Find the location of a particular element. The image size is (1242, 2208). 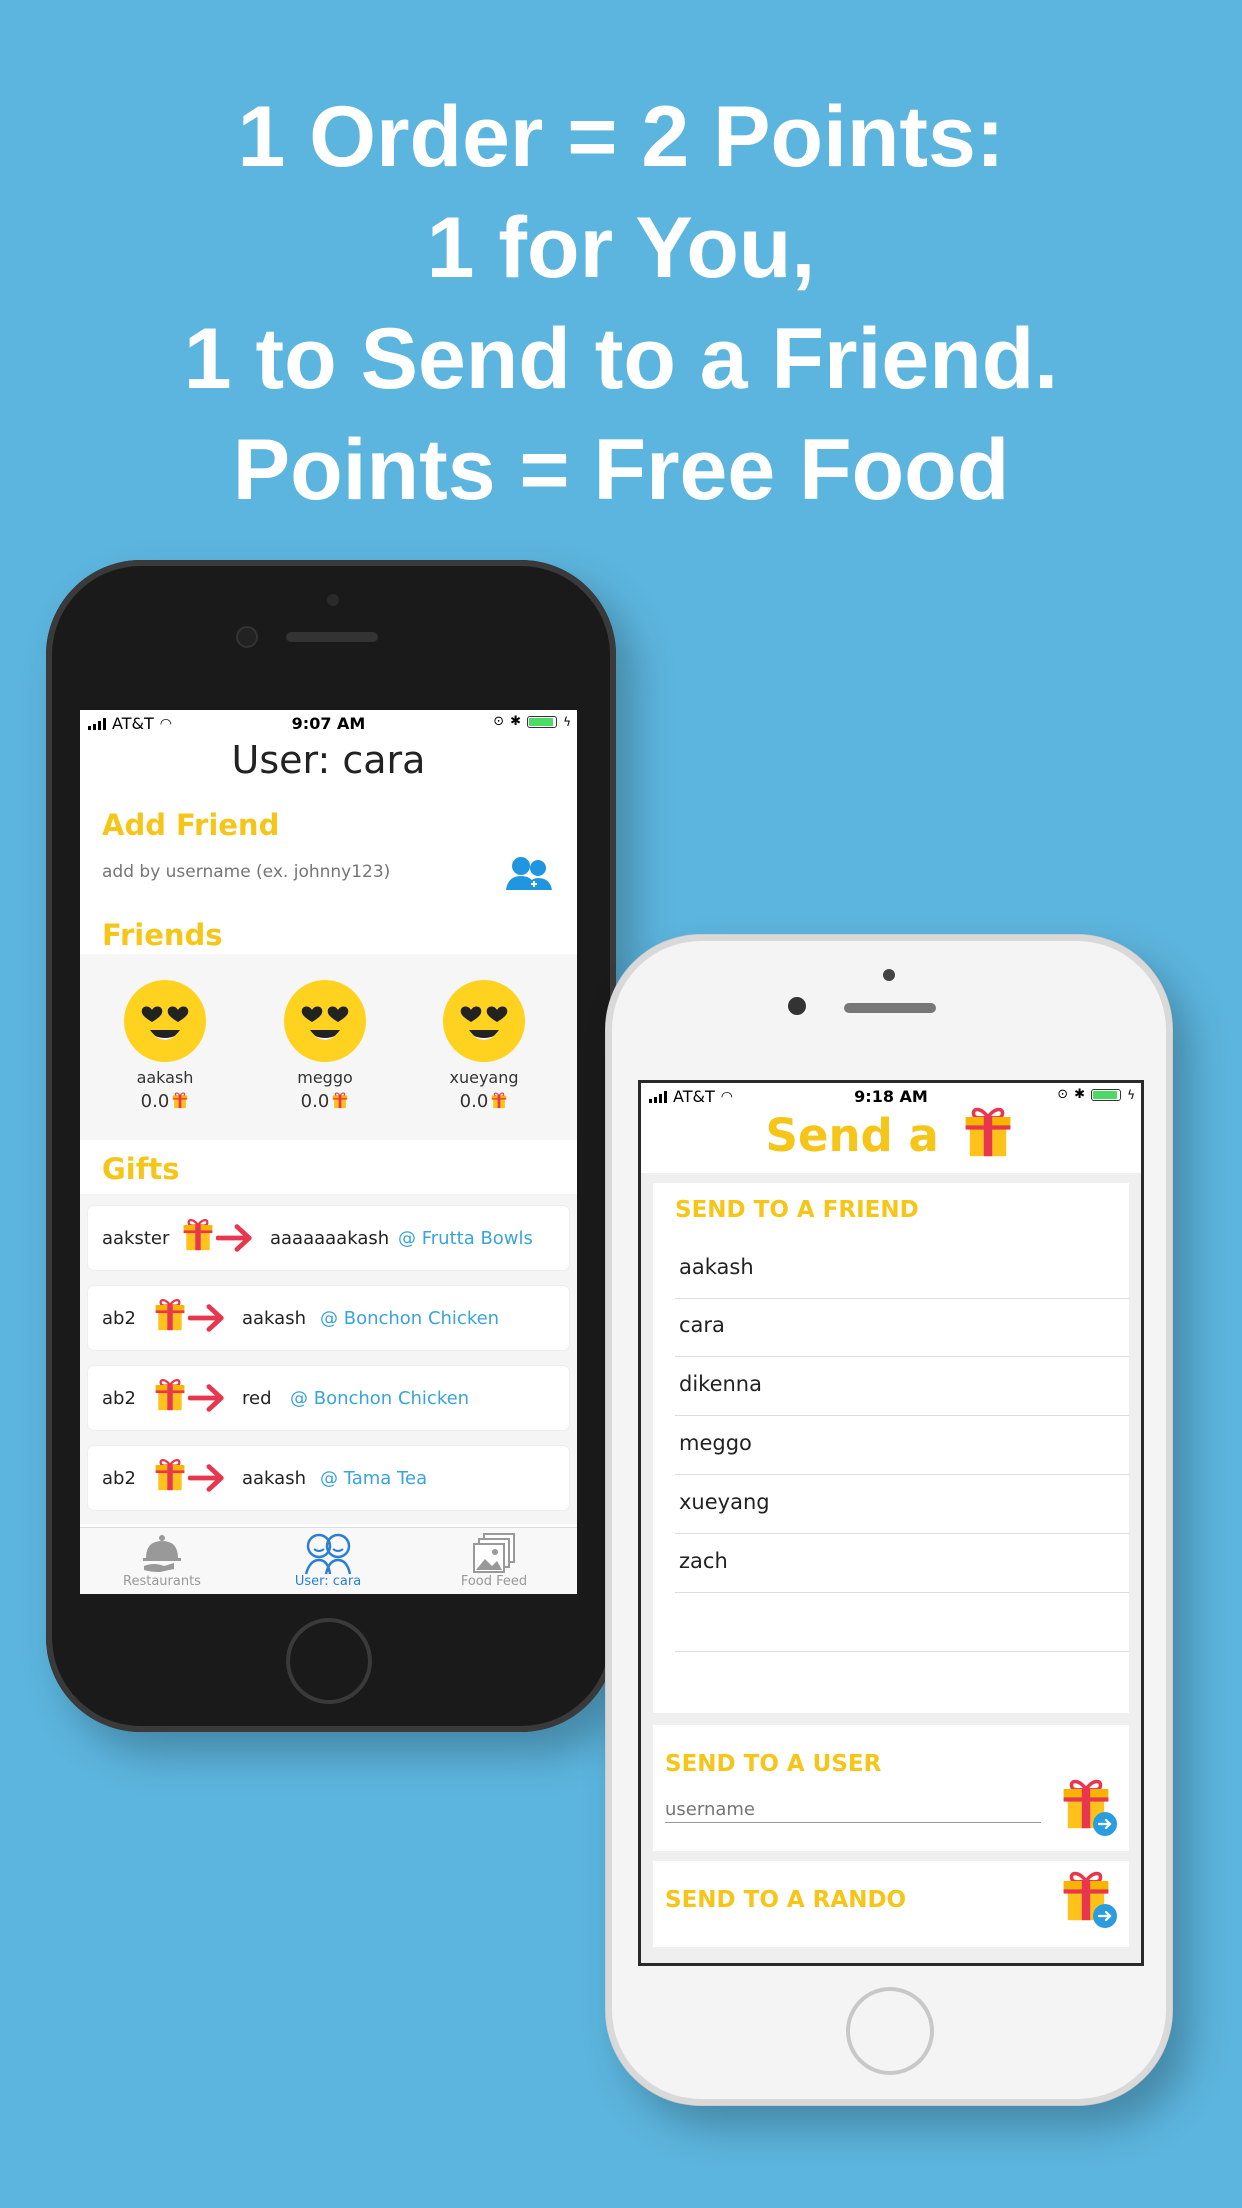

headline-line-2: 1 for You, is located at coordinates (621, 248).